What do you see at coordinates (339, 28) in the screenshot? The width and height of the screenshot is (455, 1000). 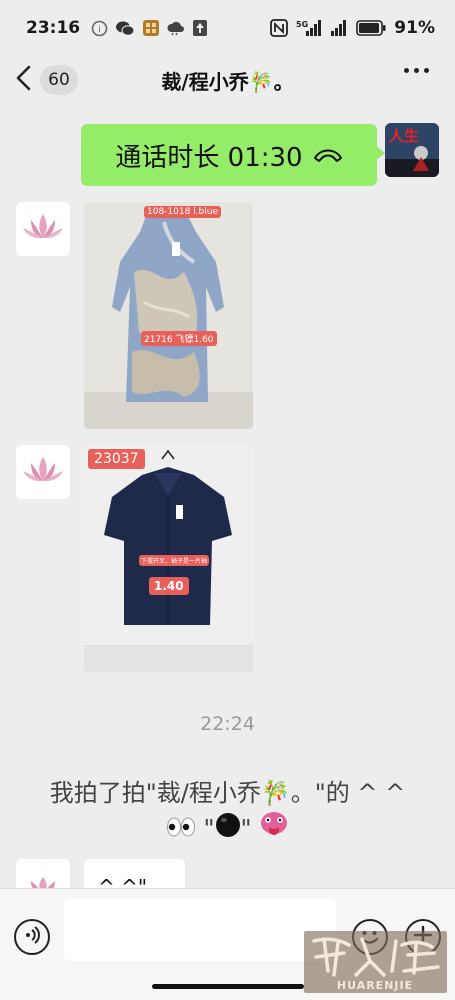 I see `wifi-signal-icon` at bounding box center [339, 28].